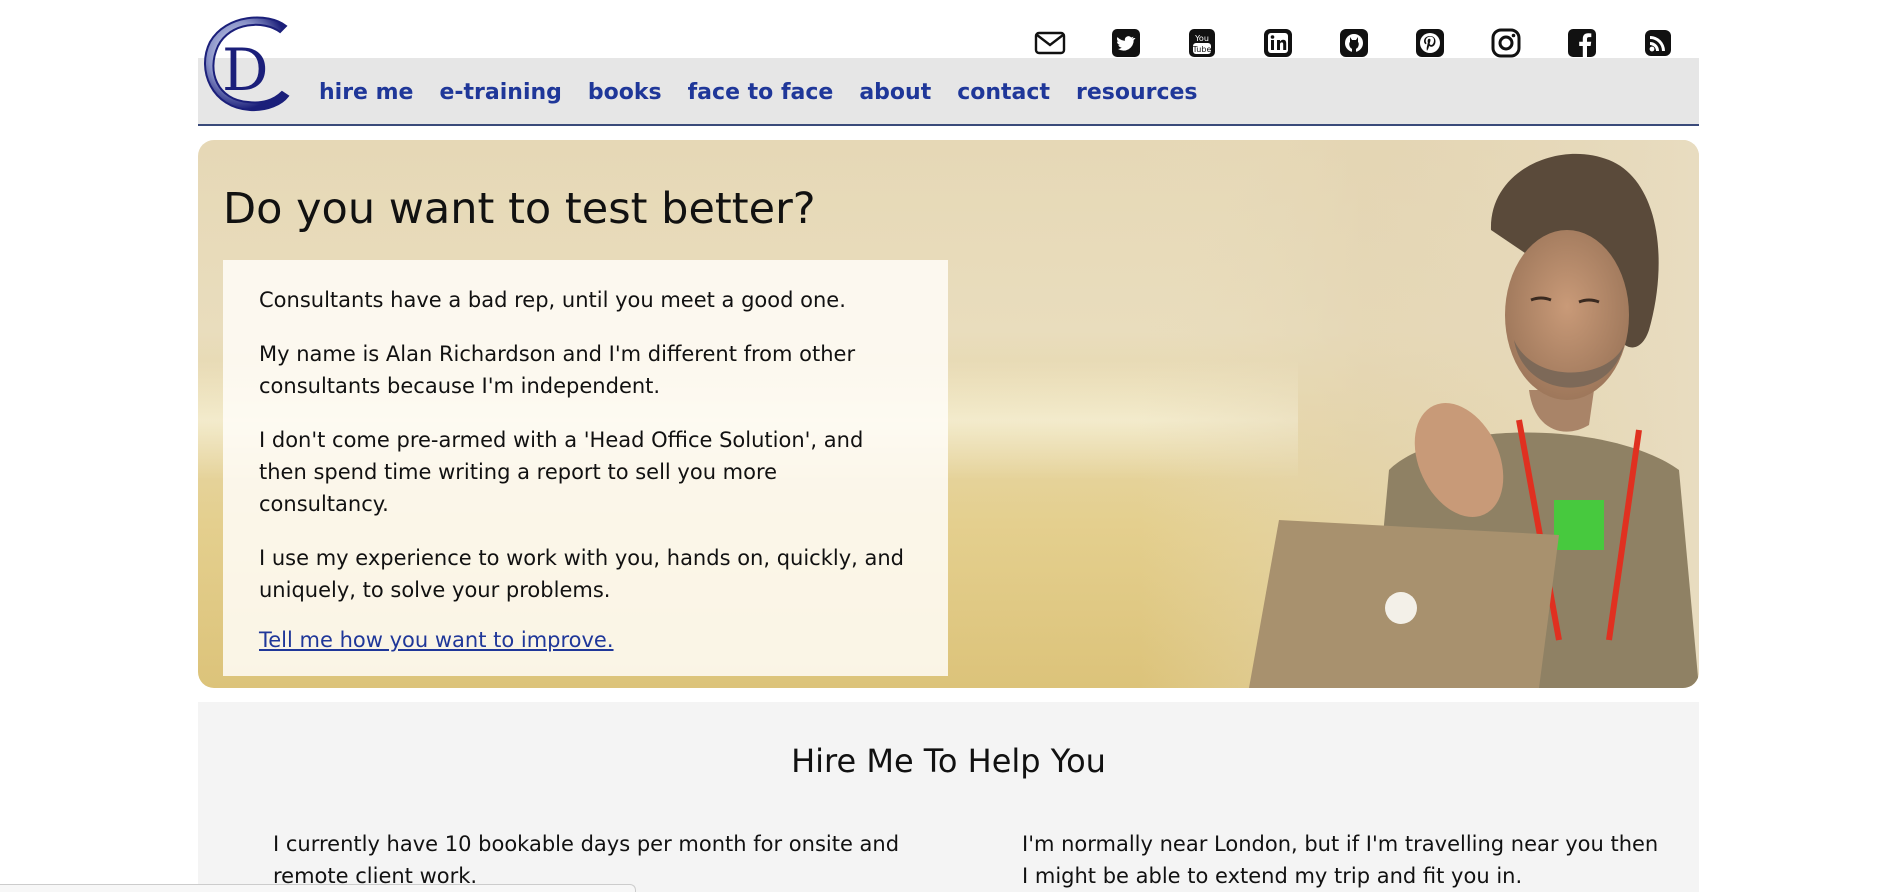  Describe the element at coordinates (948, 761) in the screenshot. I see `section-title: Hire Me To Help You` at that location.